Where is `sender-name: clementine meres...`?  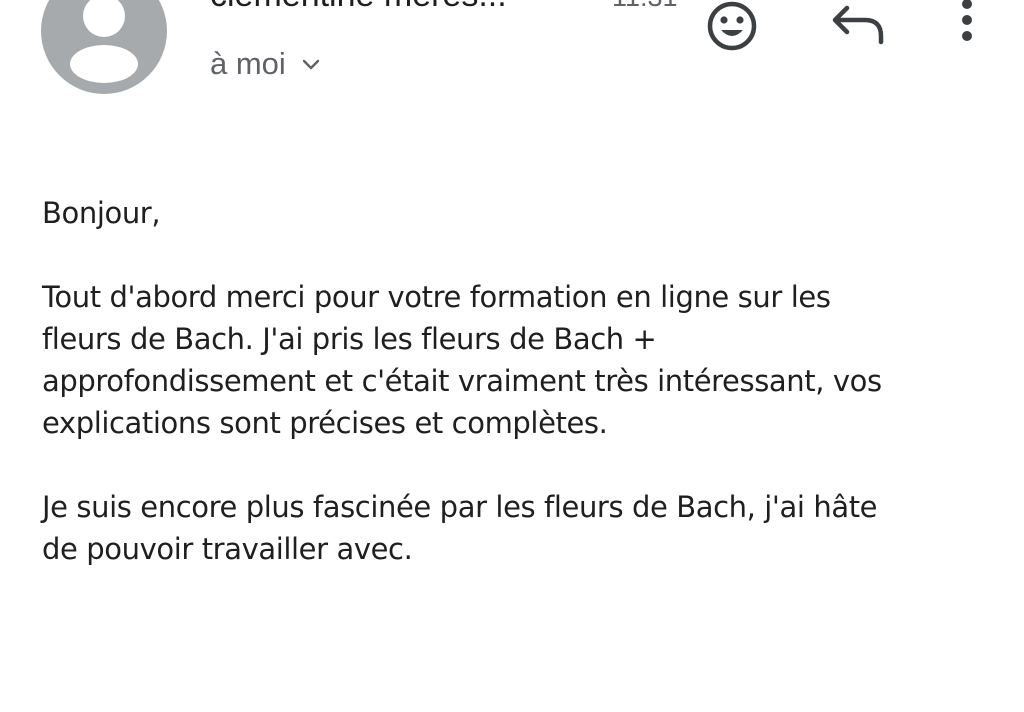
sender-name: clementine meres... is located at coordinates (358, 7).